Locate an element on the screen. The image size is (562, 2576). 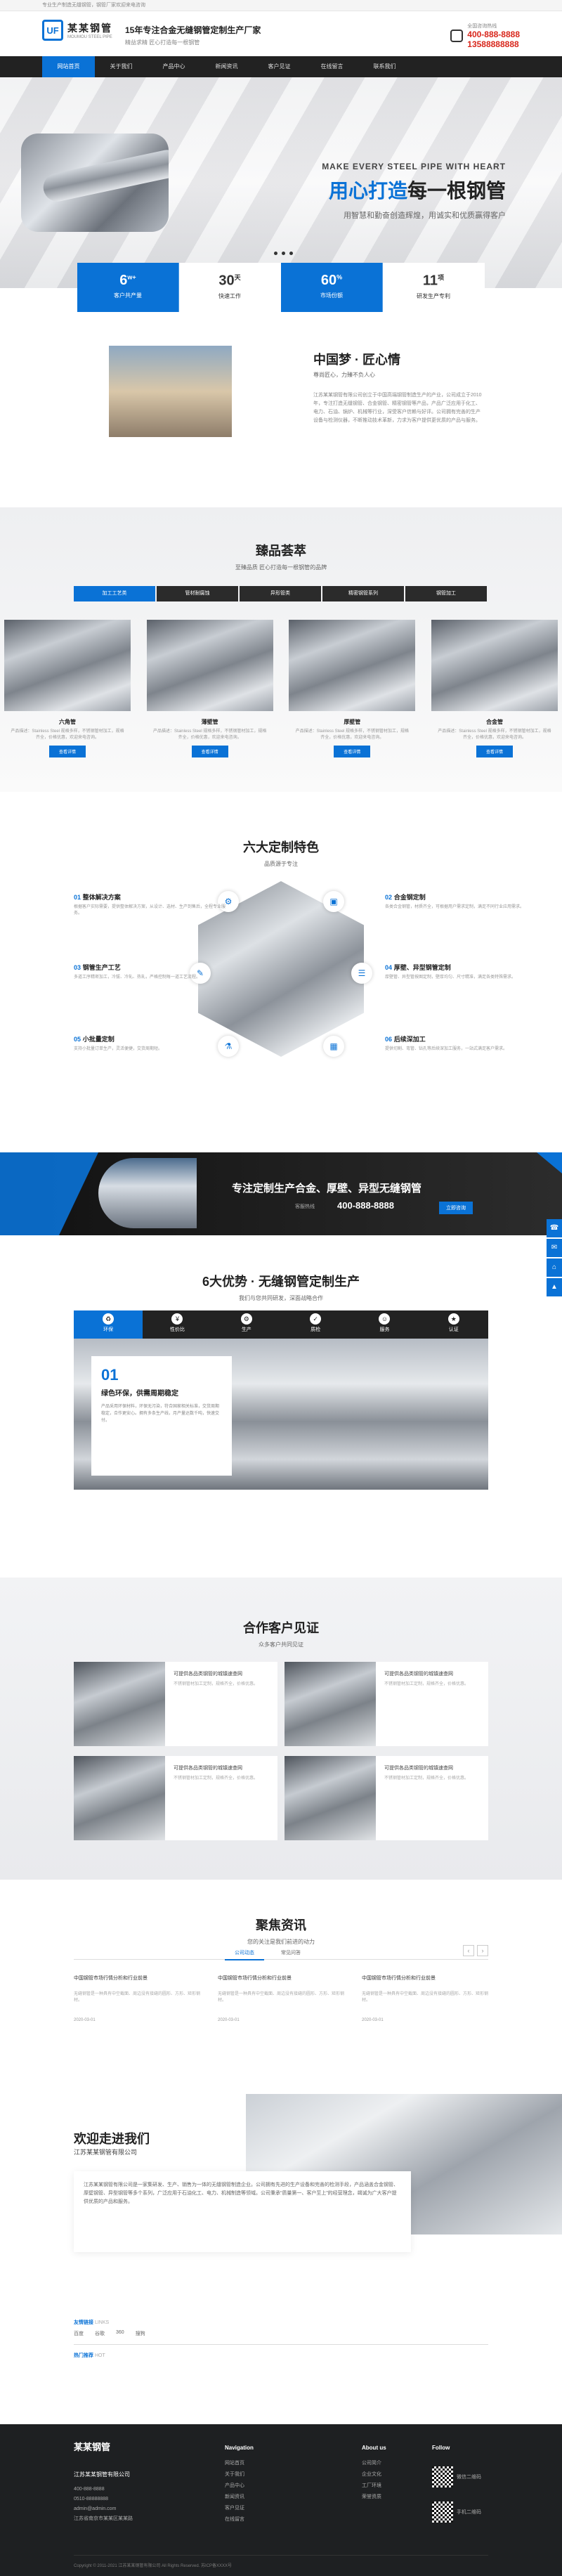
footer-link: 关于我们 is located at coordinates (240, 2474).